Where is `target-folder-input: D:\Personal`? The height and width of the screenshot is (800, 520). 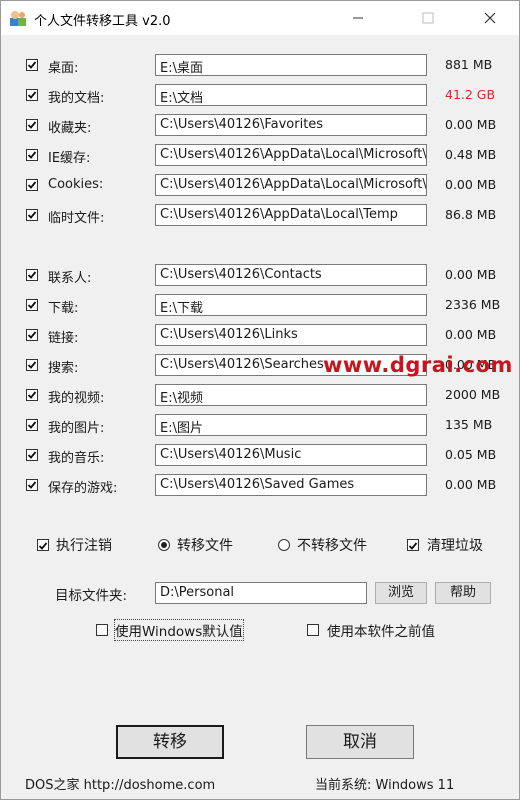 target-folder-input: D:\Personal is located at coordinates (261, 593).